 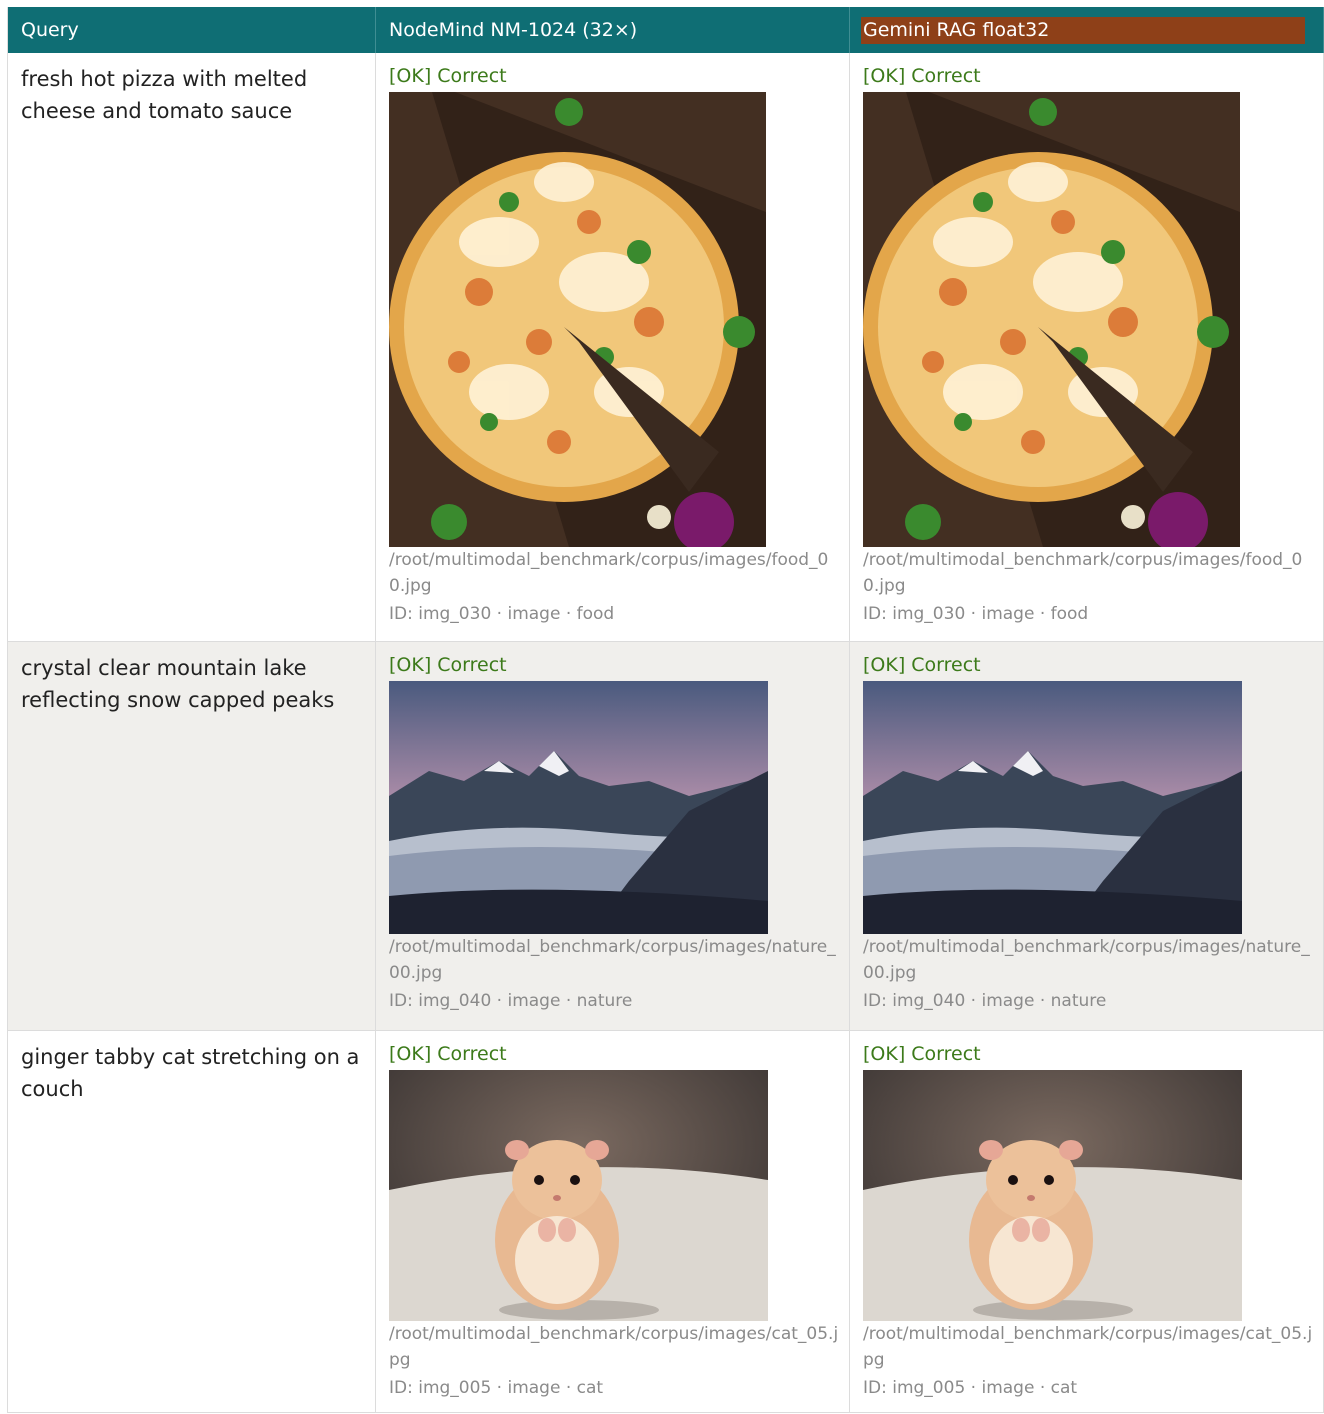 What do you see at coordinates (1083, 30) in the screenshot?
I see `header-model-b-highlighted: Gemini RAG float32` at bounding box center [1083, 30].